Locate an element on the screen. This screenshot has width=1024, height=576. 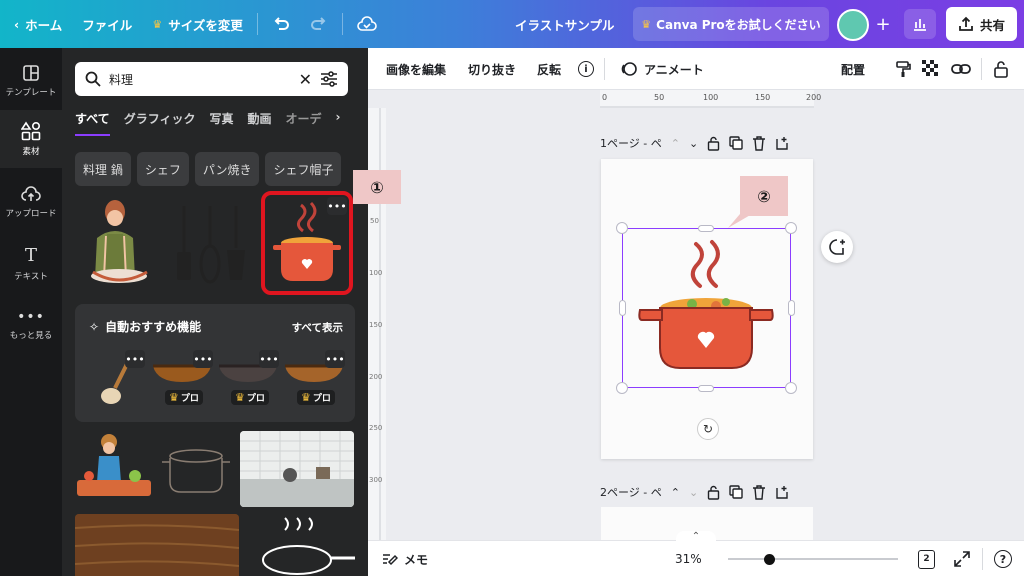
crop-button: 切り抜き is located at coordinates (492, 69).